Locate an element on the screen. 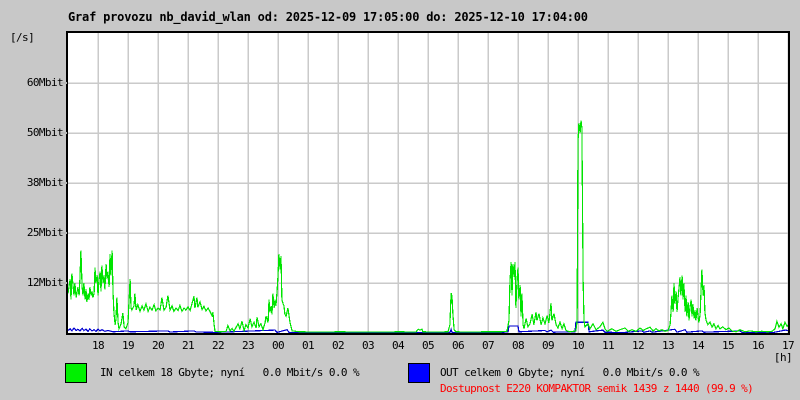  x-axis-tick-label: 05 is located at coordinates (428, 345).